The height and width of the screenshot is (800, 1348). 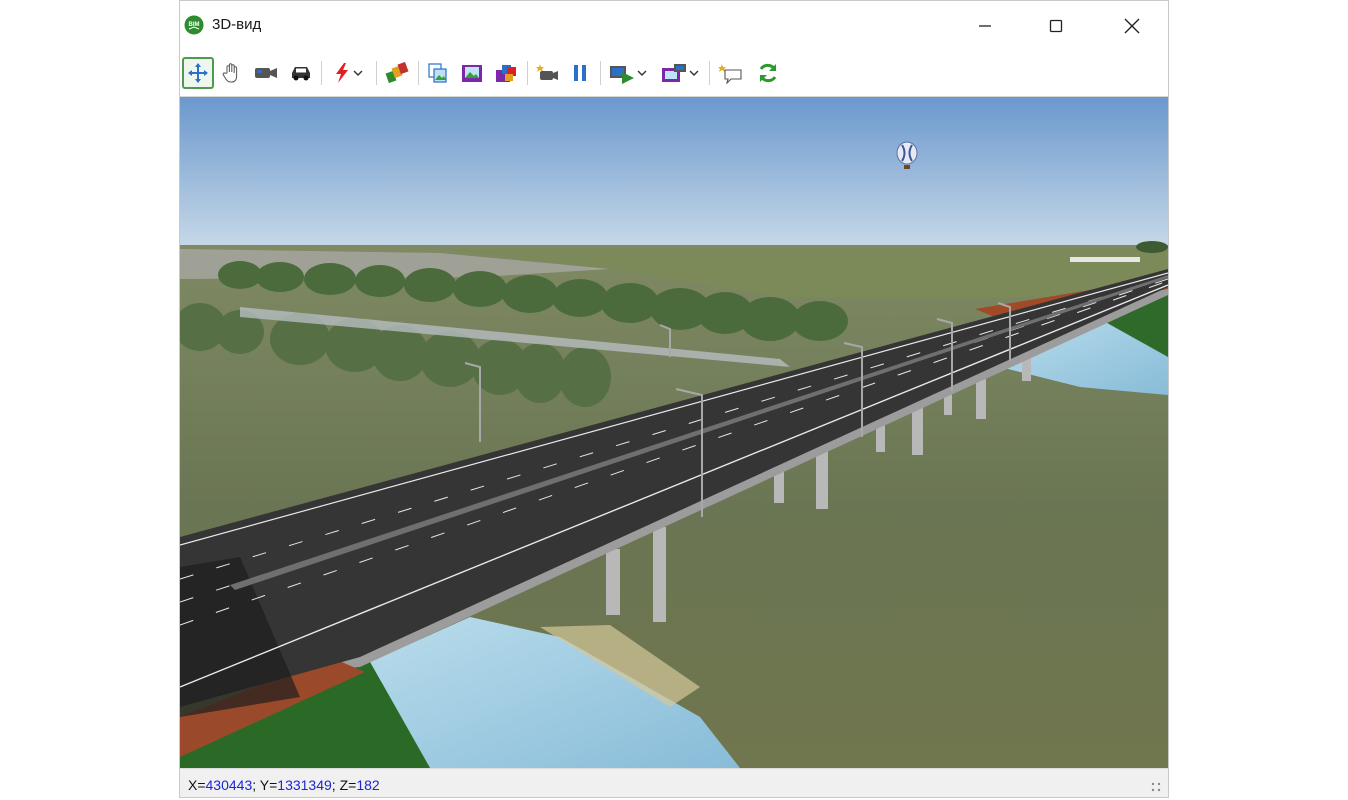 I want to click on save-image-button, so click(x=472, y=73).